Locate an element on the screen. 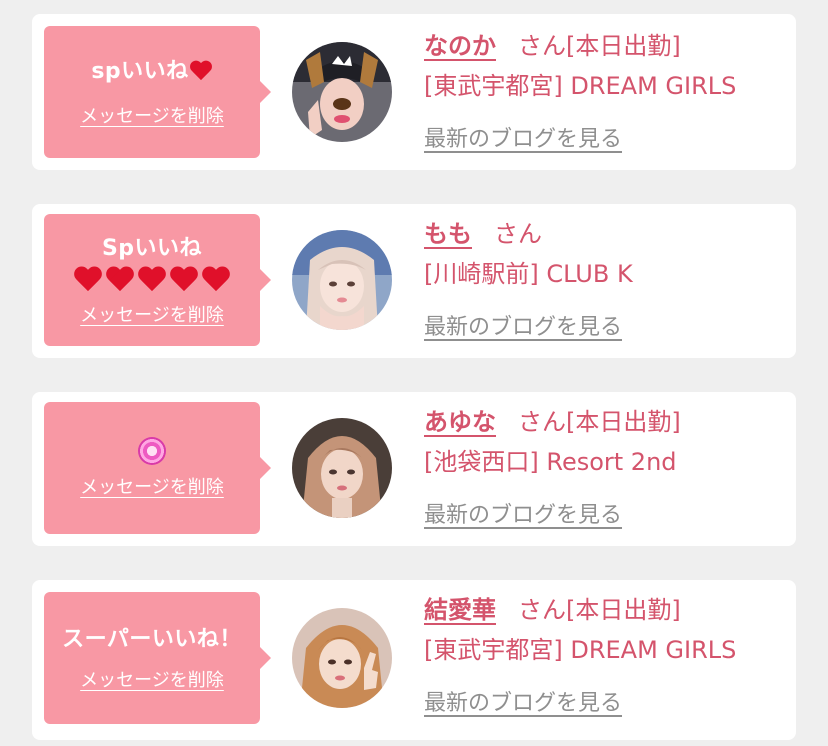 The width and height of the screenshot is (828, 746). girl-info: あゆな さん[本日出勤] [池袋西口] Resort 2nd 最新のブログを見る is located at coordinates (552, 469).